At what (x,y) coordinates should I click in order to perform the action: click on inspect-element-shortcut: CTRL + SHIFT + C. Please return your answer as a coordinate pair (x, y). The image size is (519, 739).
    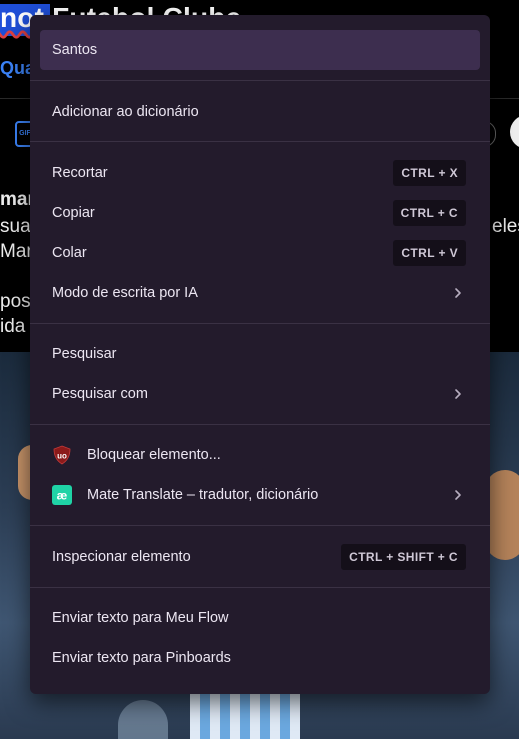
    Looking at the image, I should click on (403, 557).